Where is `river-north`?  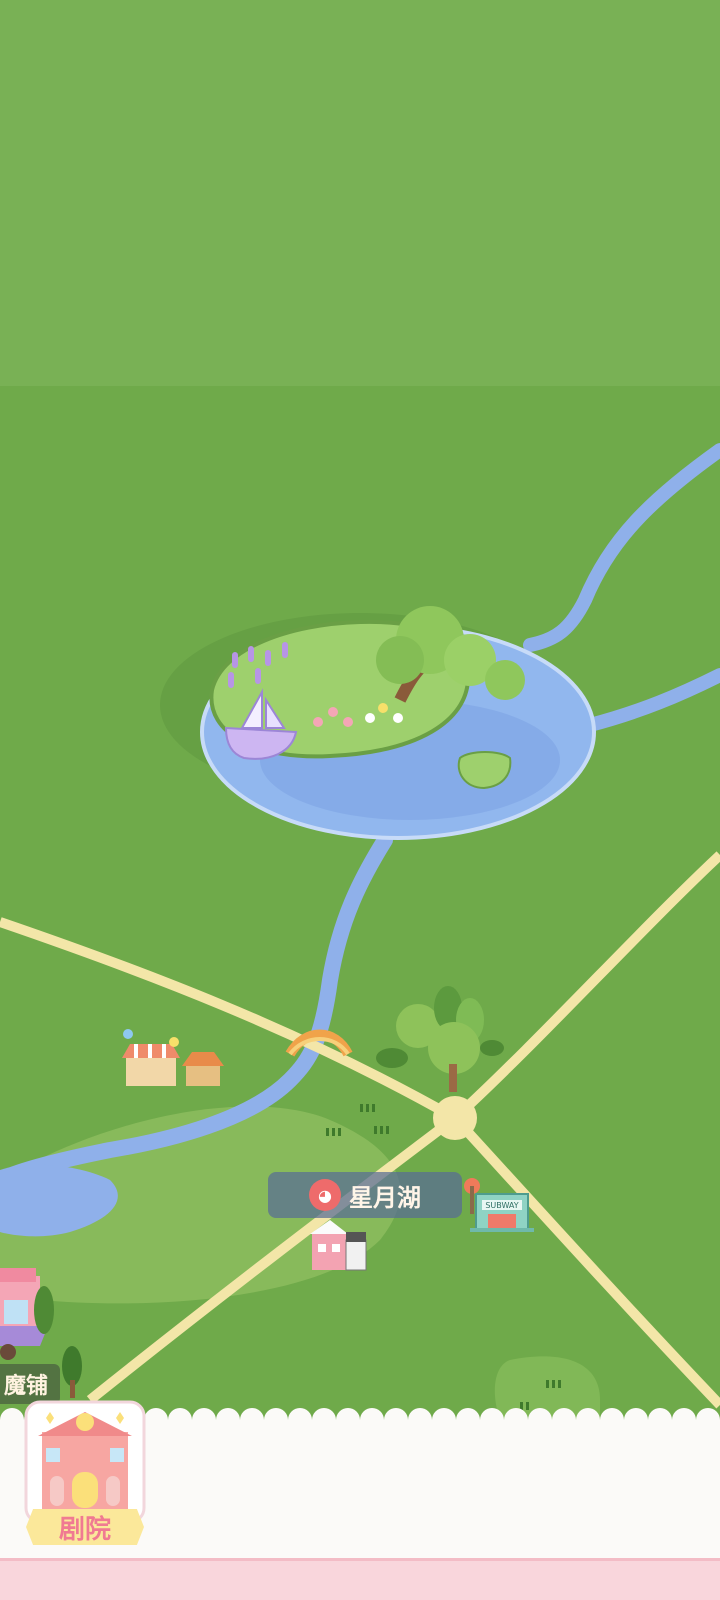
river-north is located at coordinates (621, 547).